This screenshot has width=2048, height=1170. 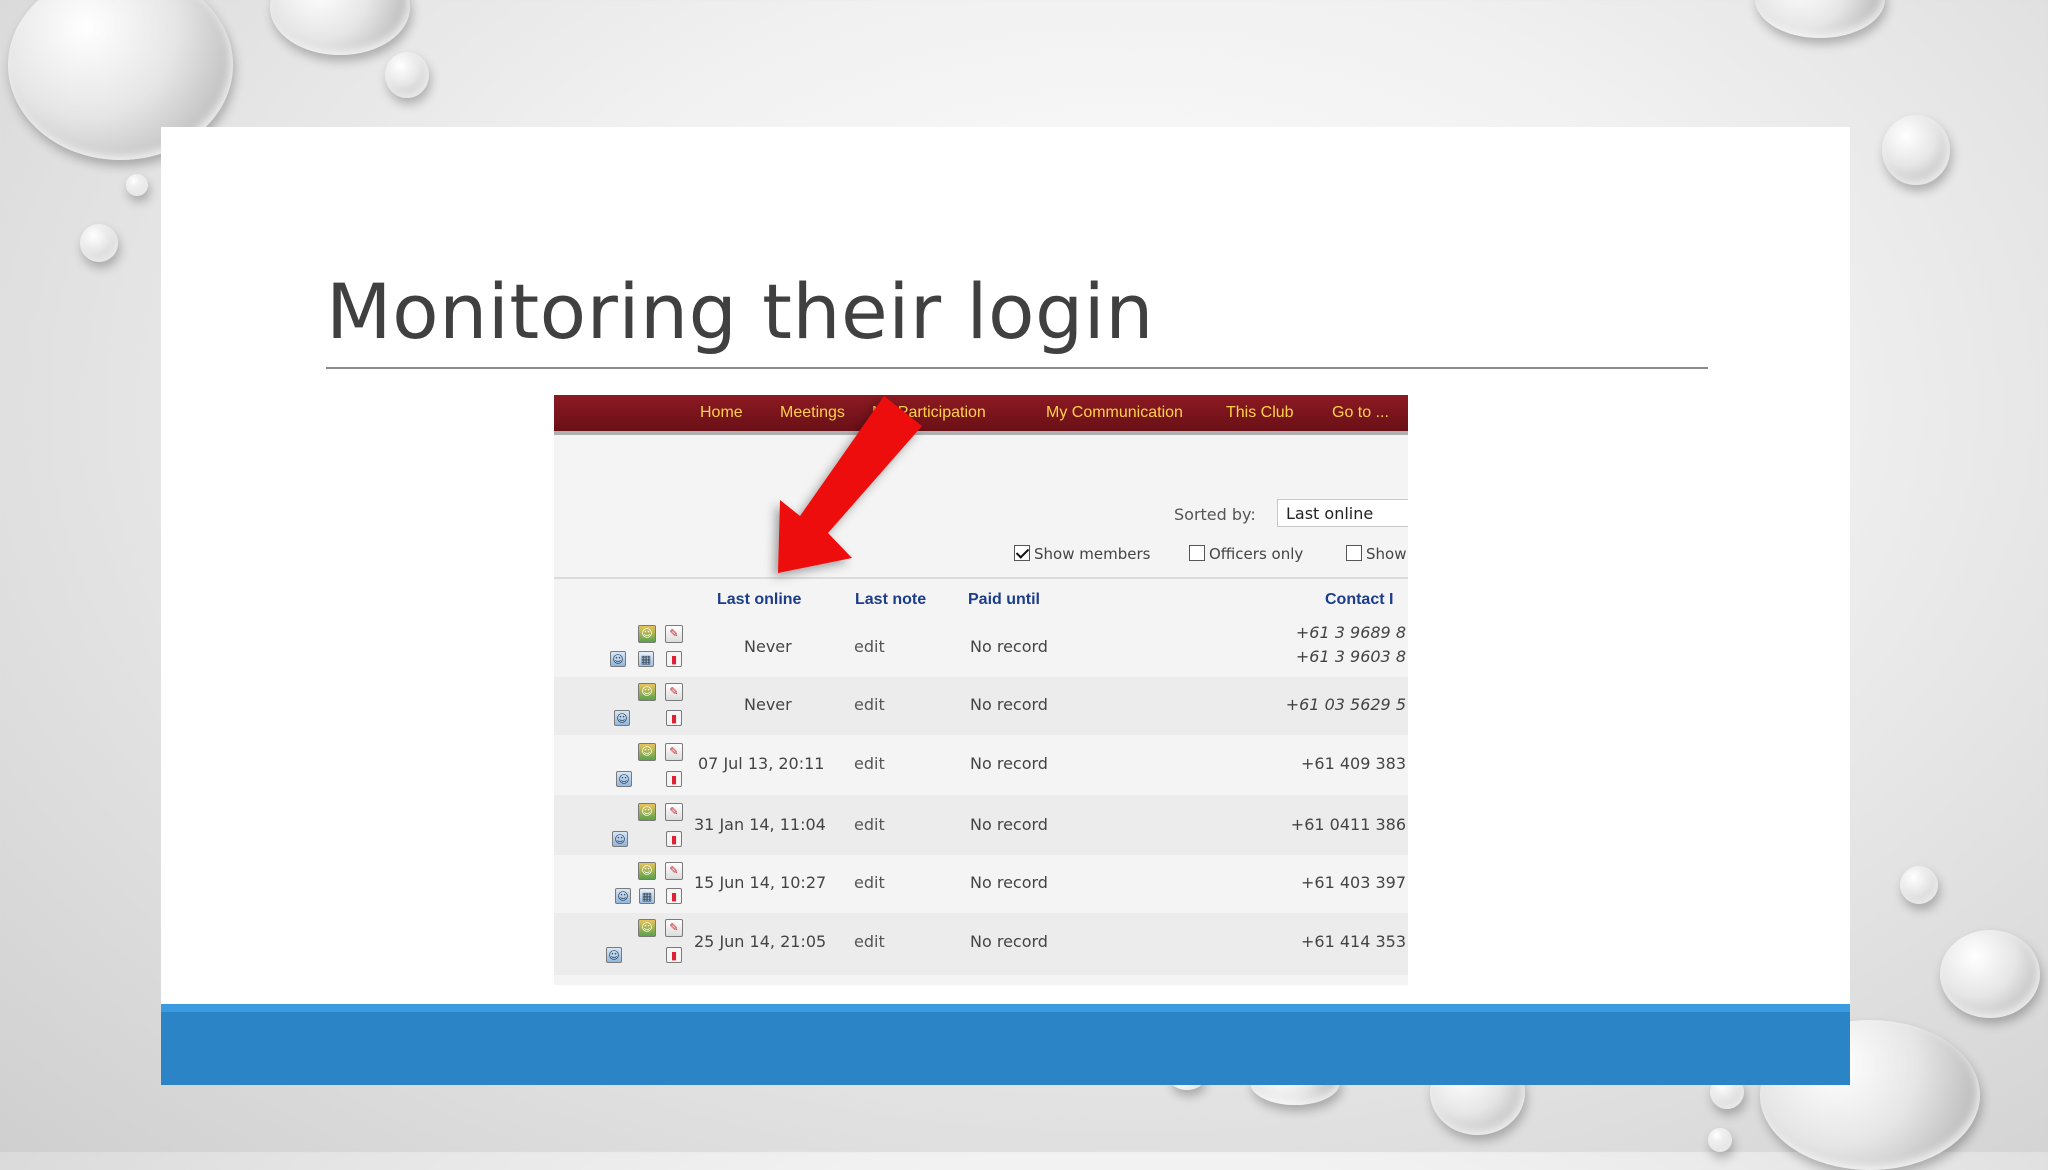 I want to click on red-arrow-icon, so click(x=850, y=484).